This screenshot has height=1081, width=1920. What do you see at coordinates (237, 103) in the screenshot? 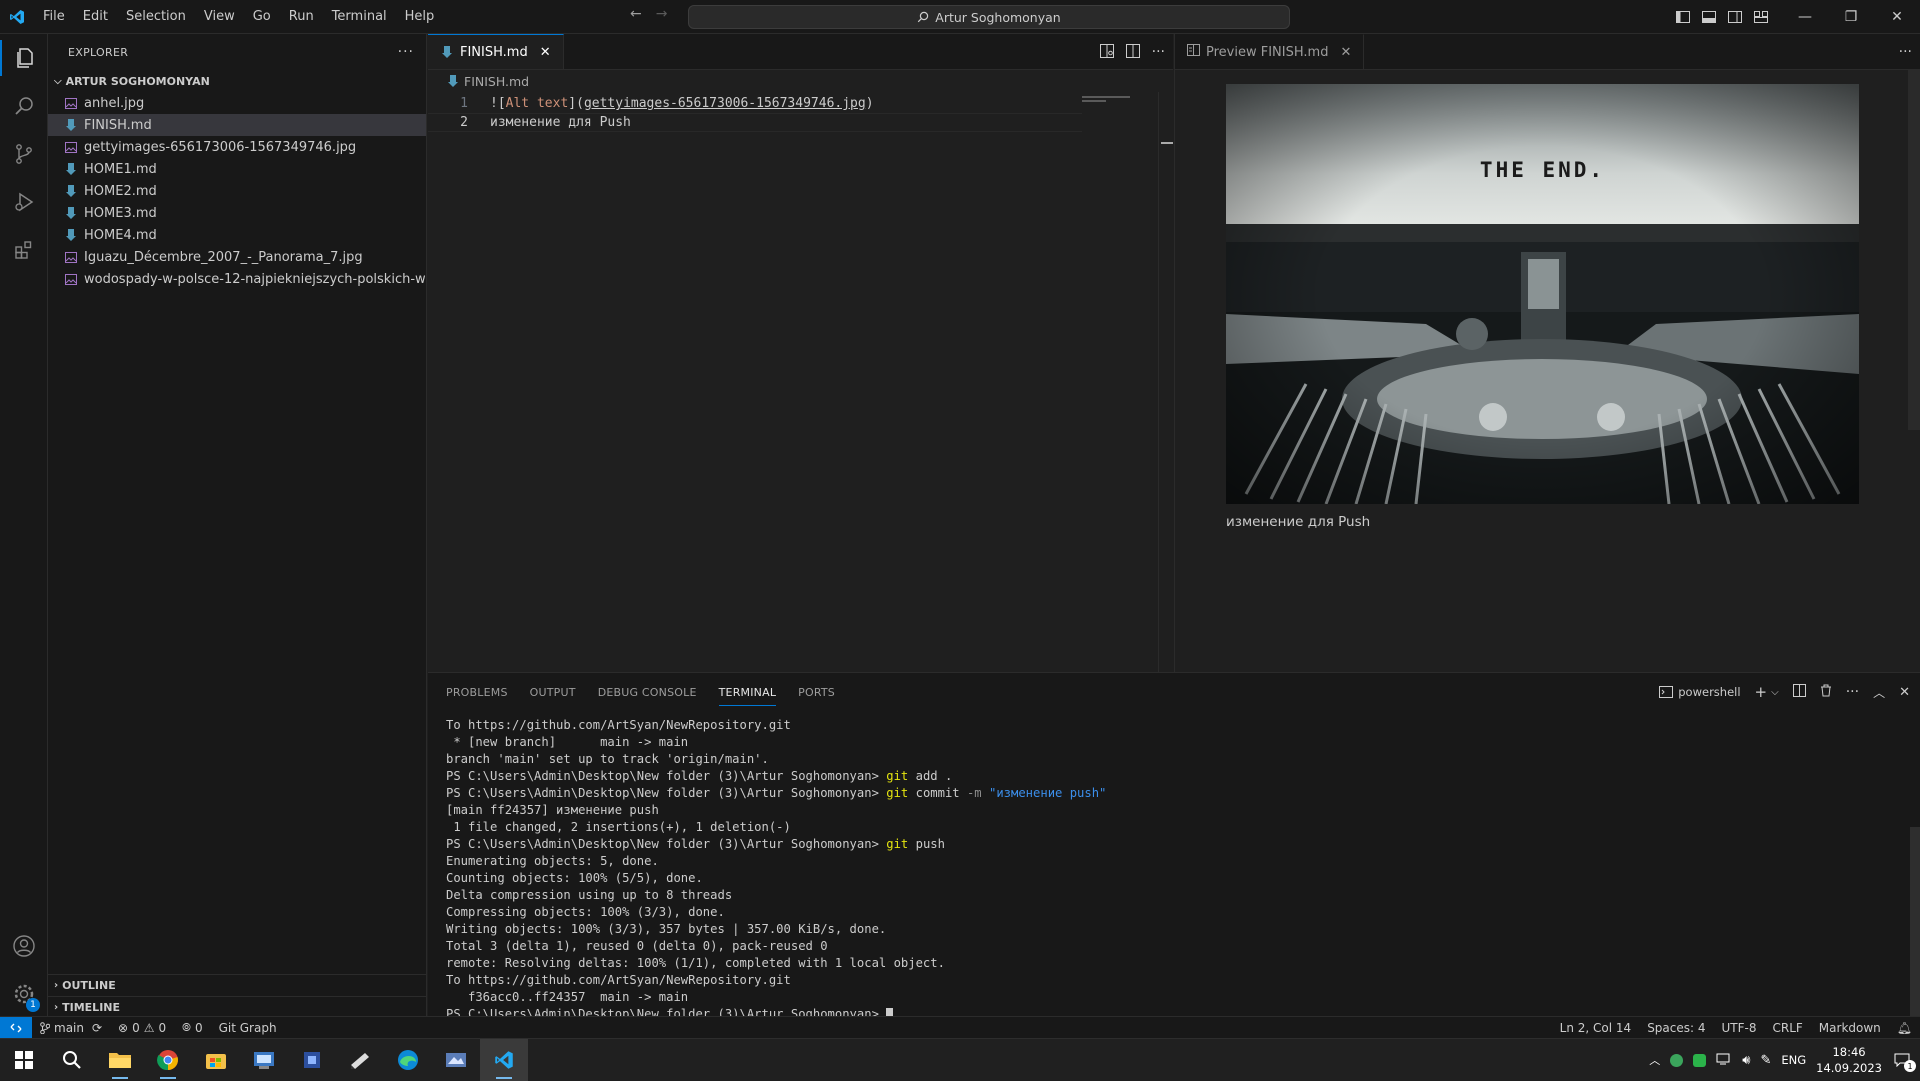
I see `file-item: anhel.jpg` at bounding box center [237, 103].